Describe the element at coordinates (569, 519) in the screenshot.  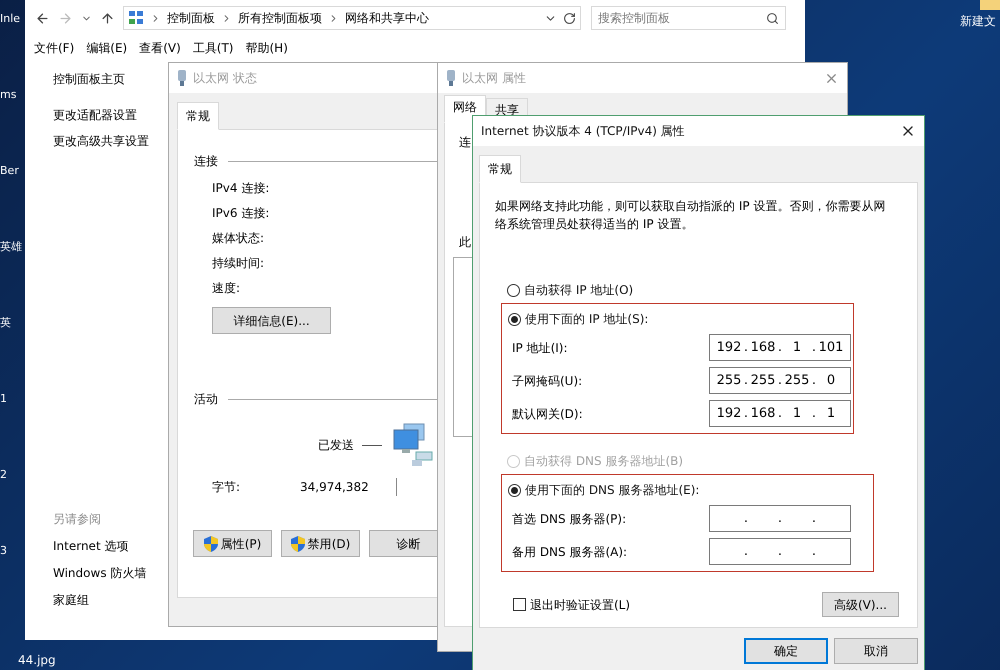
I see `field-label: 首选 DNS 服务器(P):` at that location.